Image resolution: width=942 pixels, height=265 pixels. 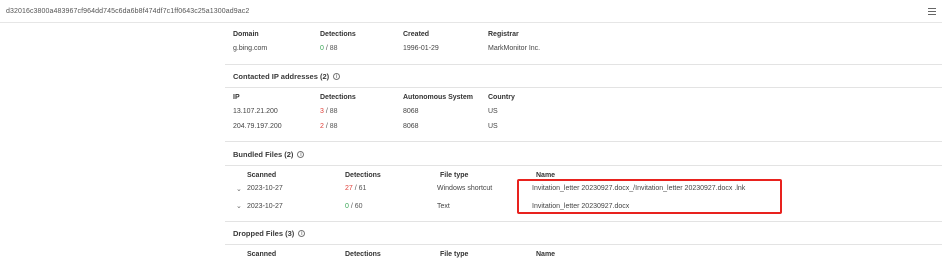 I want to click on bundled-files-heading: Bundled Files (2) i, so click(x=269, y=154).